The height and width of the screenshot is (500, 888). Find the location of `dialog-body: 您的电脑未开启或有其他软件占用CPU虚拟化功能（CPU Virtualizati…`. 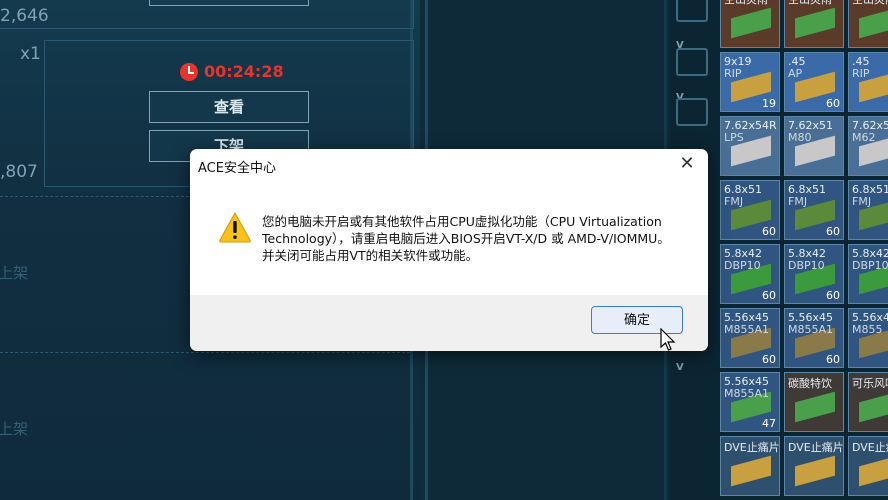

dialog-body: 您的电脑未开启或有其他软件占用CPU虚拟化功能（CPU Virtualizati… is located at coordinates (449, 238).